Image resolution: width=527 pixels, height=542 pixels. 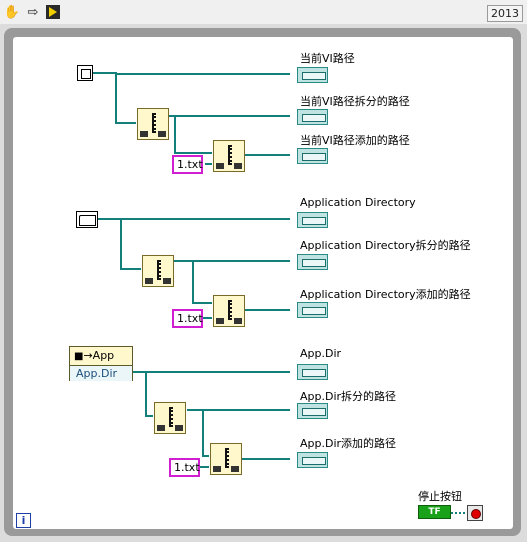 I want to click on app-property-node: ■→App App.Dir, so click(x=101, y=363).